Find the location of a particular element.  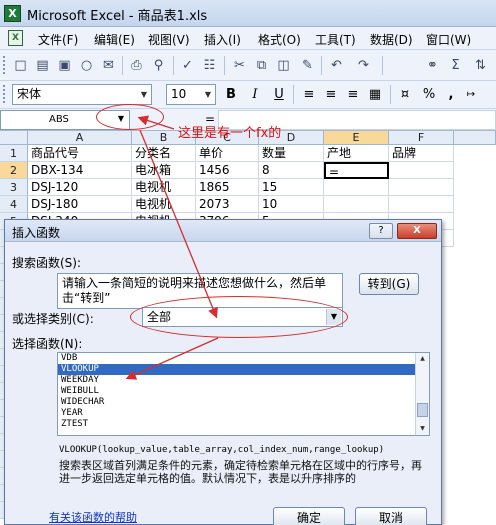

menu-view: 视图(V) is located at coordinates (169, 39).